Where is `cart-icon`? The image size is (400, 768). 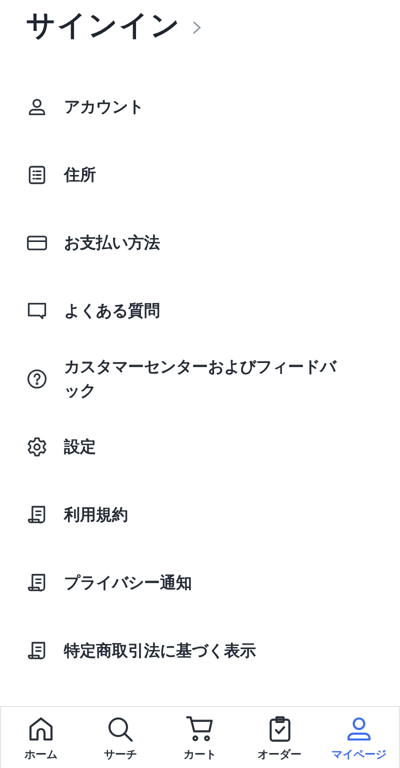 cart-icon is located at coordinates (200, 729).